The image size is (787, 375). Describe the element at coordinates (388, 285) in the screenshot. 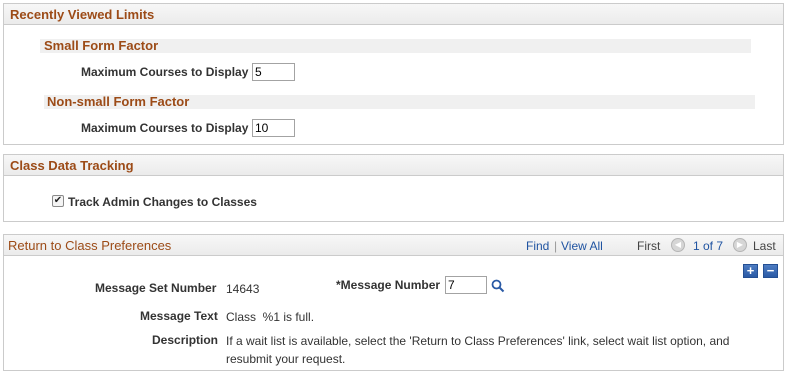

I see `message-number-label: *Message Number` at that location.